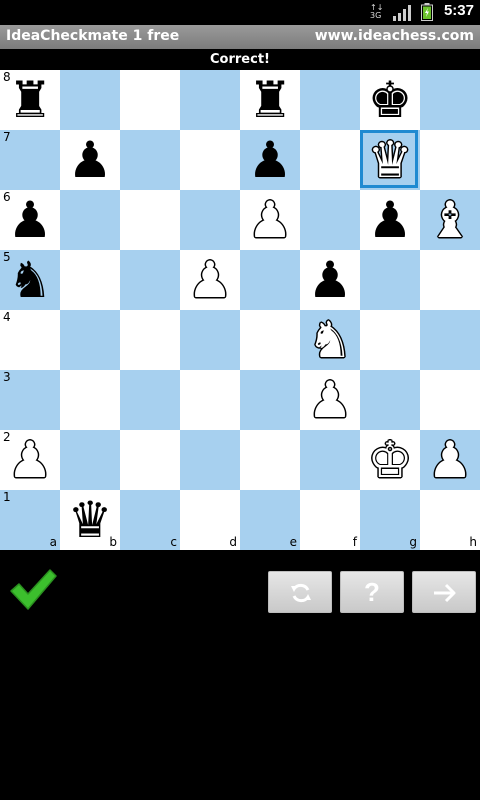 The height and width of the screenshot is (800, 480). I want to click on square-h4, so click(450, 340).